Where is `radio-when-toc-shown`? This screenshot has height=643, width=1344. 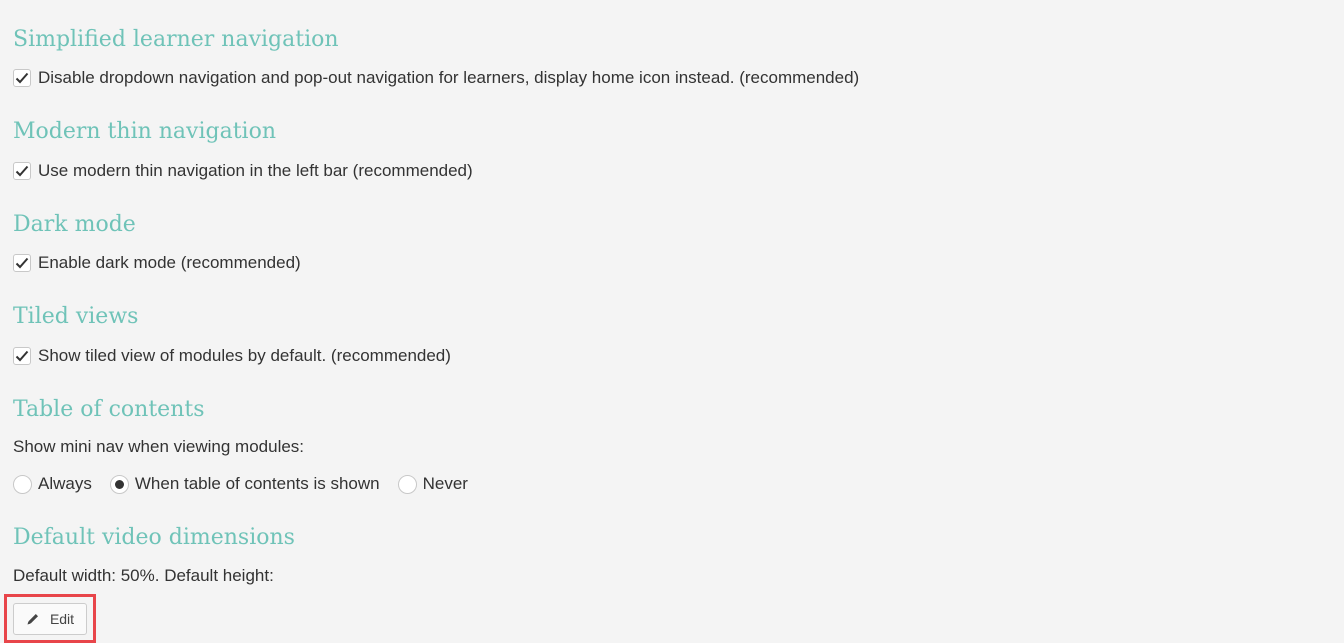
radio-when-toc-shown is located at coordinates (119, 484).